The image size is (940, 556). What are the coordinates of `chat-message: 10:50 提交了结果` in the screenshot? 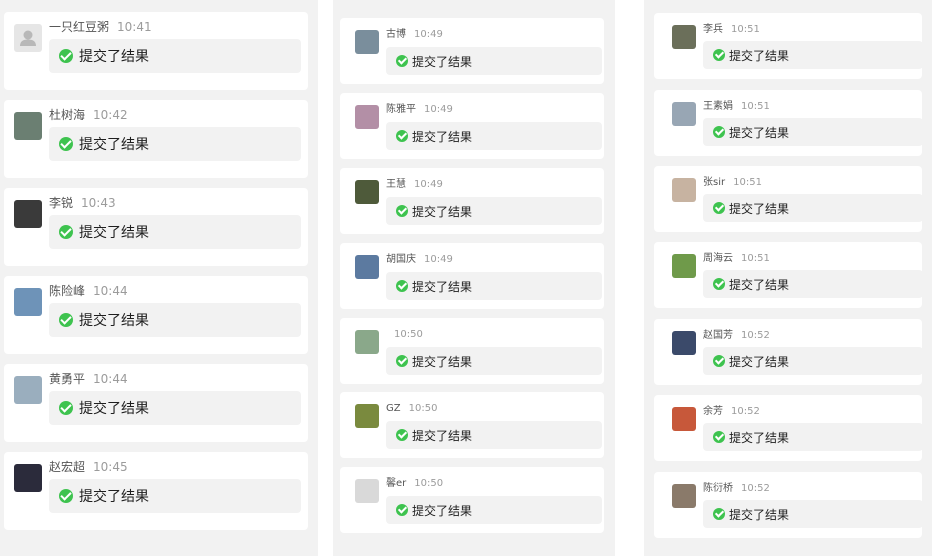 It's located at (472, 351).